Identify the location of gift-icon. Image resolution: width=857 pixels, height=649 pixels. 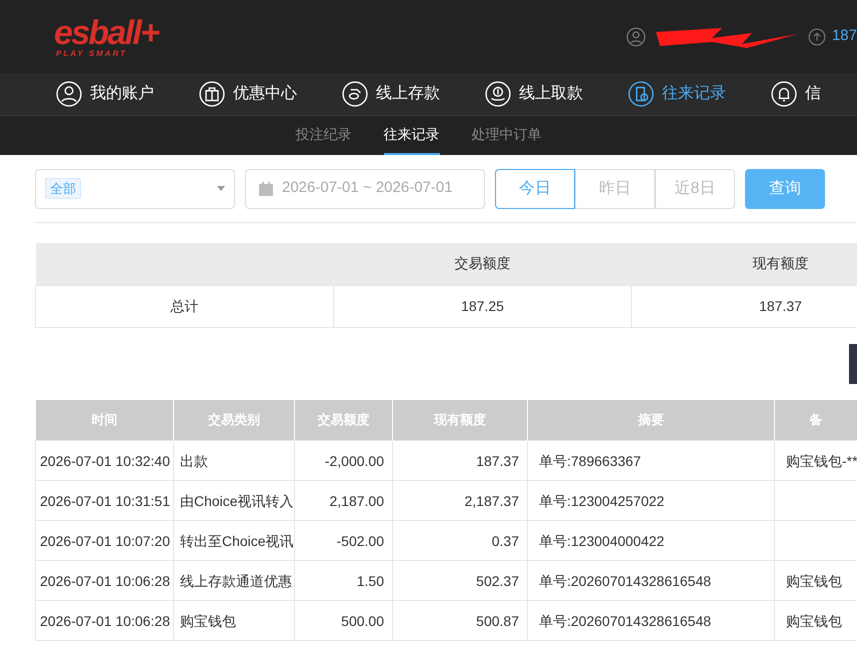
(212, 94).